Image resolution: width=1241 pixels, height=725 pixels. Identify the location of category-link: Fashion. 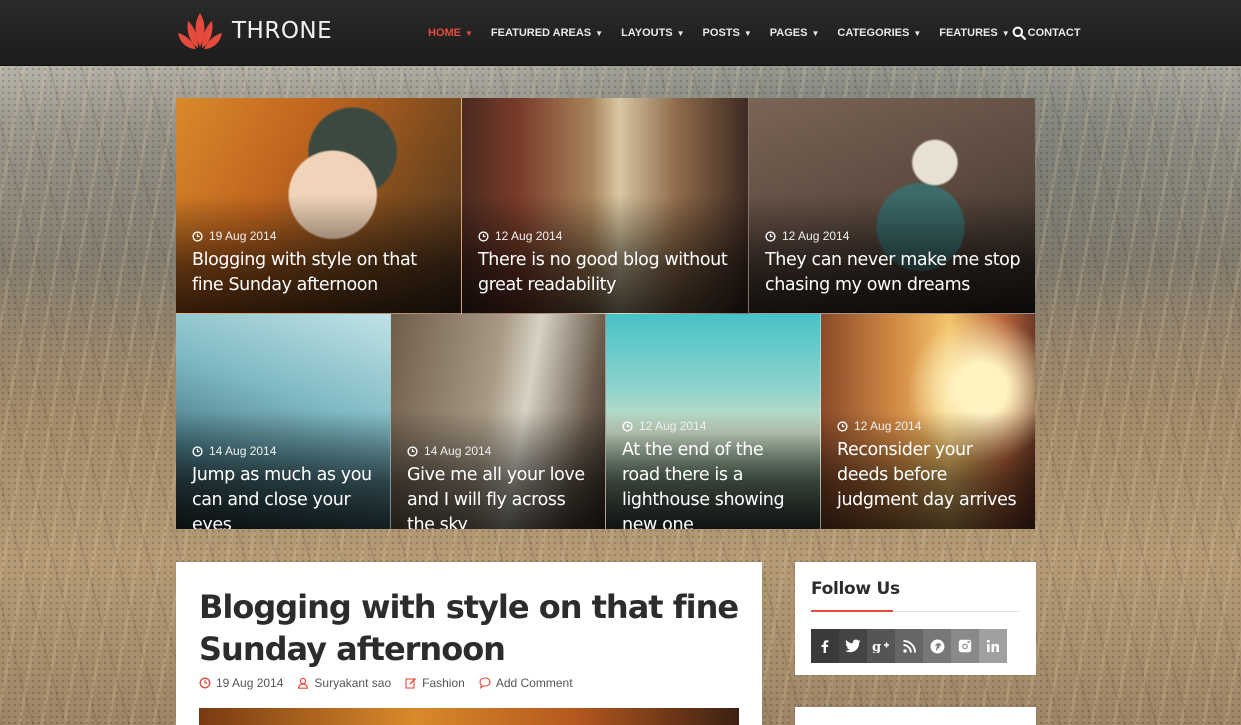
(443, 683).